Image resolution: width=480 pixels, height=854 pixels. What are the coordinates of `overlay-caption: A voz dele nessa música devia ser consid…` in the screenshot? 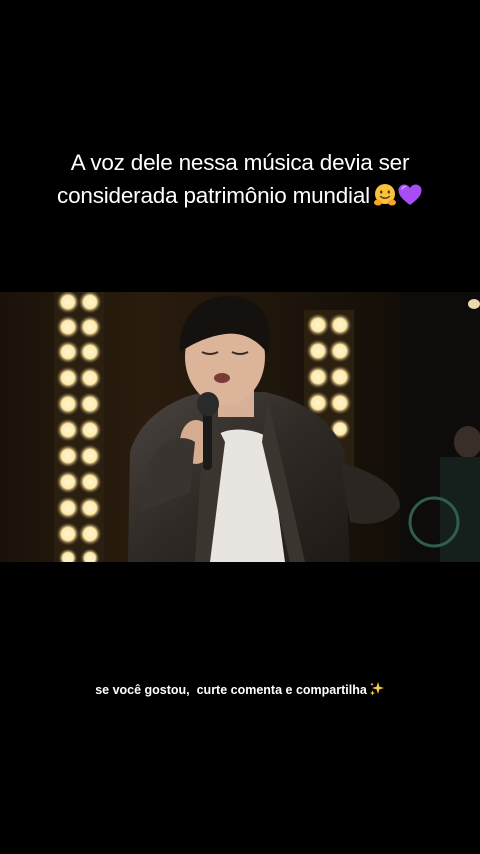 It's located at (240, 179).